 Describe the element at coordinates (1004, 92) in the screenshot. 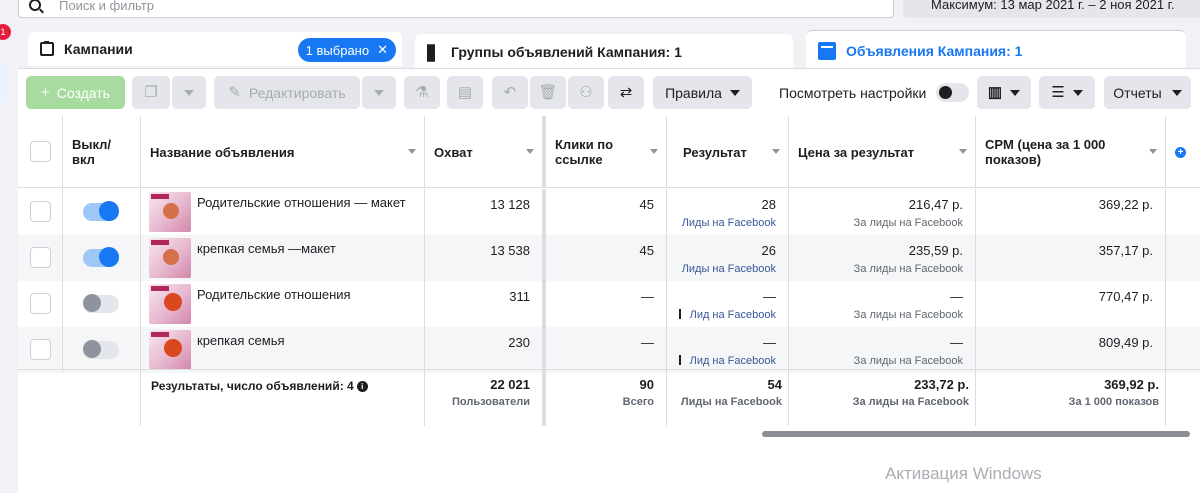

I see `columns-button: ▥` at that location.